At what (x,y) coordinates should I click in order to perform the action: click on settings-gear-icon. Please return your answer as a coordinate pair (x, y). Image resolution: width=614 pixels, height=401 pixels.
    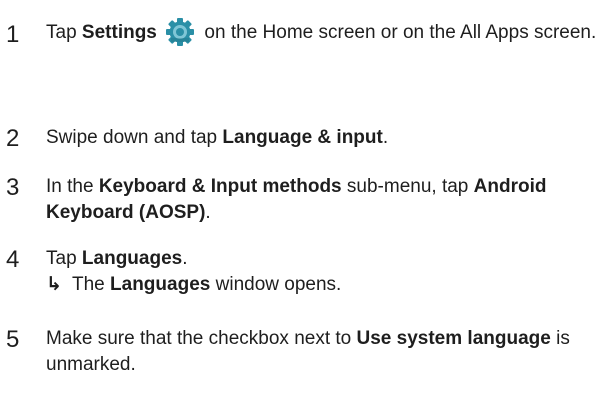
    Looking at the image, I should click on (180, 32).